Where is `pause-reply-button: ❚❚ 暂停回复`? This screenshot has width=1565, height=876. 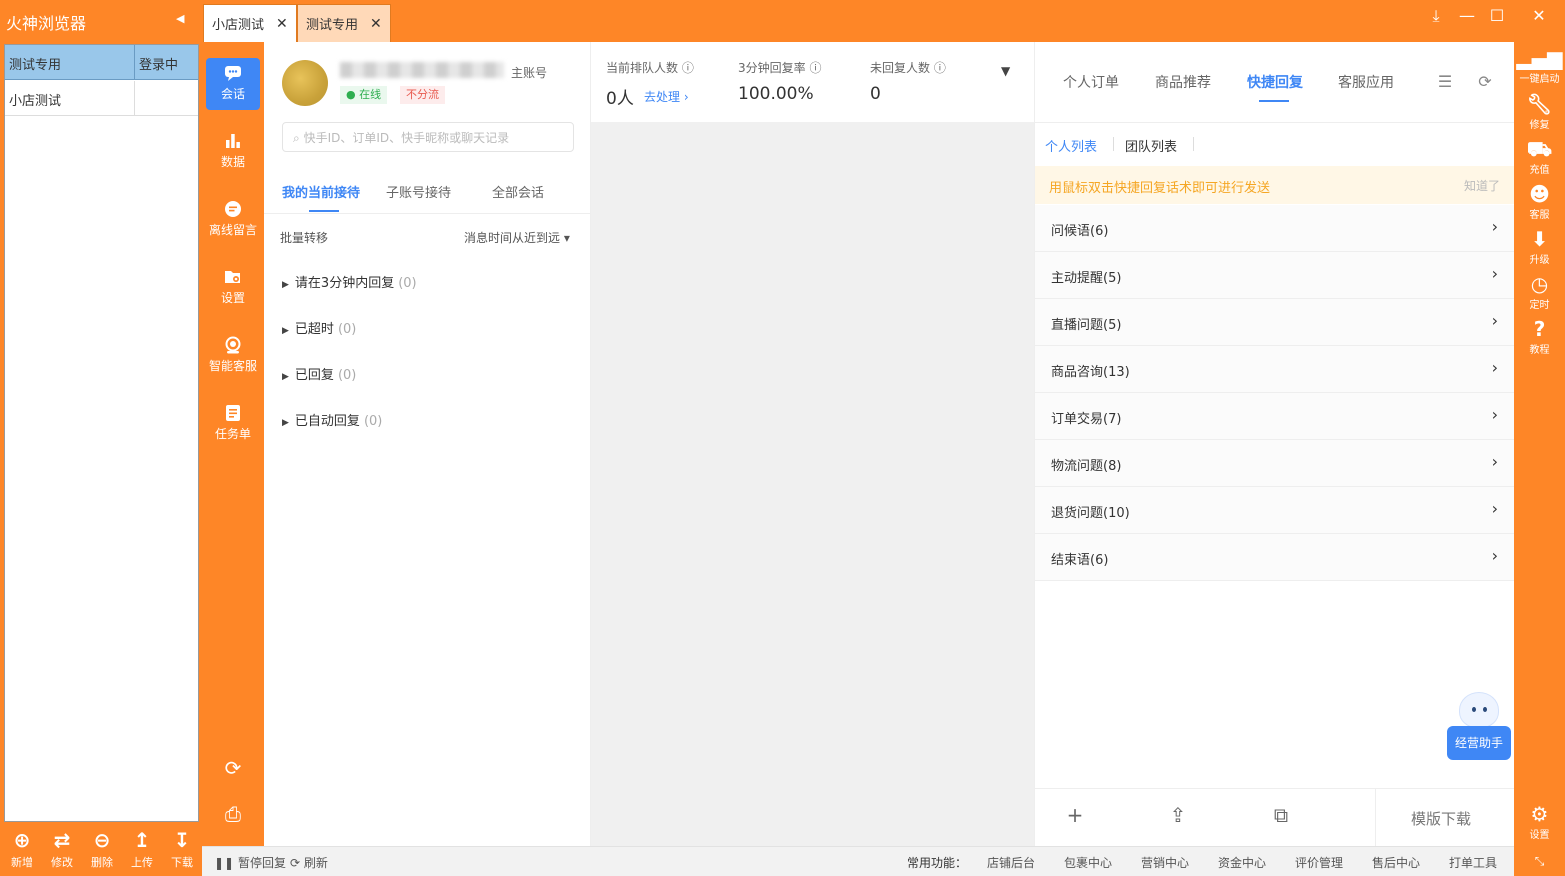
pause-reply-button: ❚❚ 暂停回复 is located at coordinates (250, 862).